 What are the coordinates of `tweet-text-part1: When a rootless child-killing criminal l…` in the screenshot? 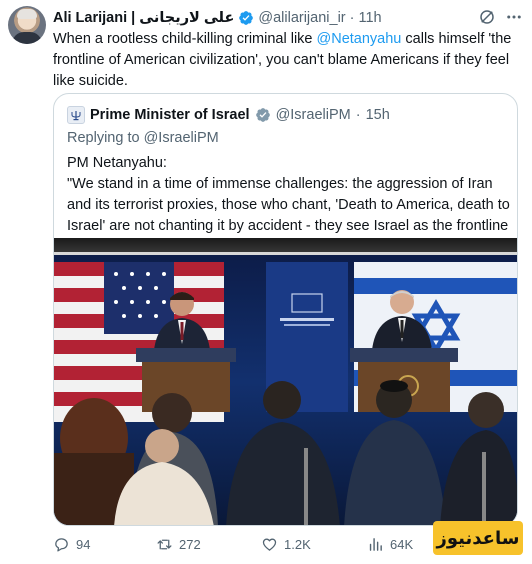 It's located at (185, 39).